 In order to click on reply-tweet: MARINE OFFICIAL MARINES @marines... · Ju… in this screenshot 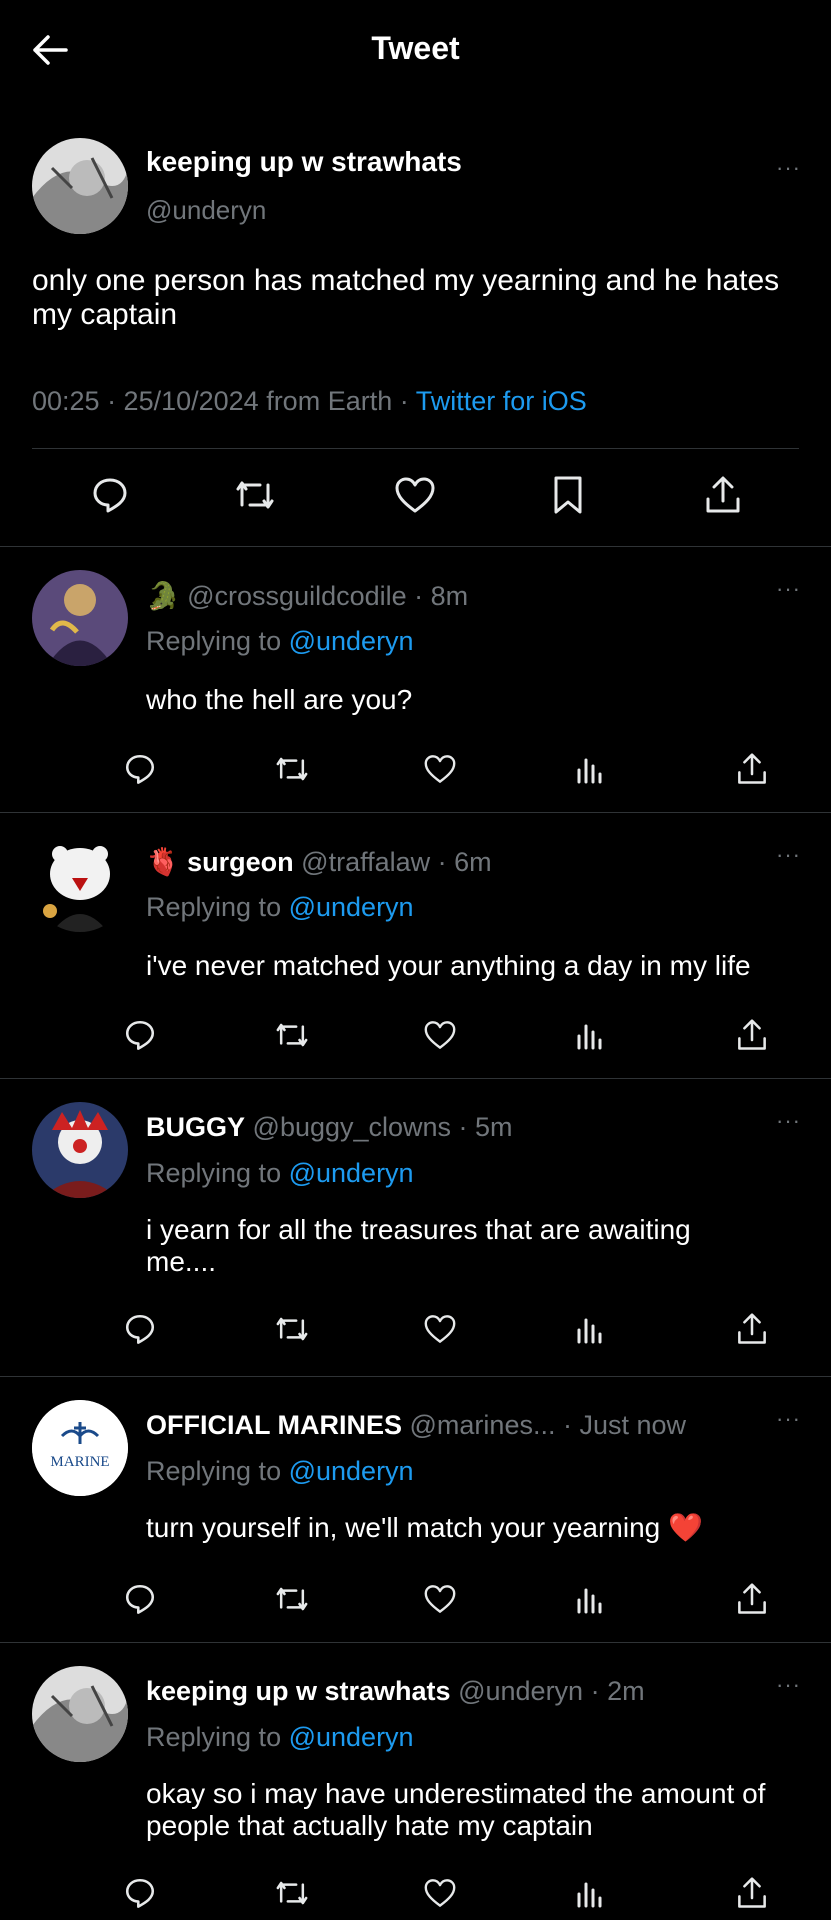, I will do `click(415, 1509)`.